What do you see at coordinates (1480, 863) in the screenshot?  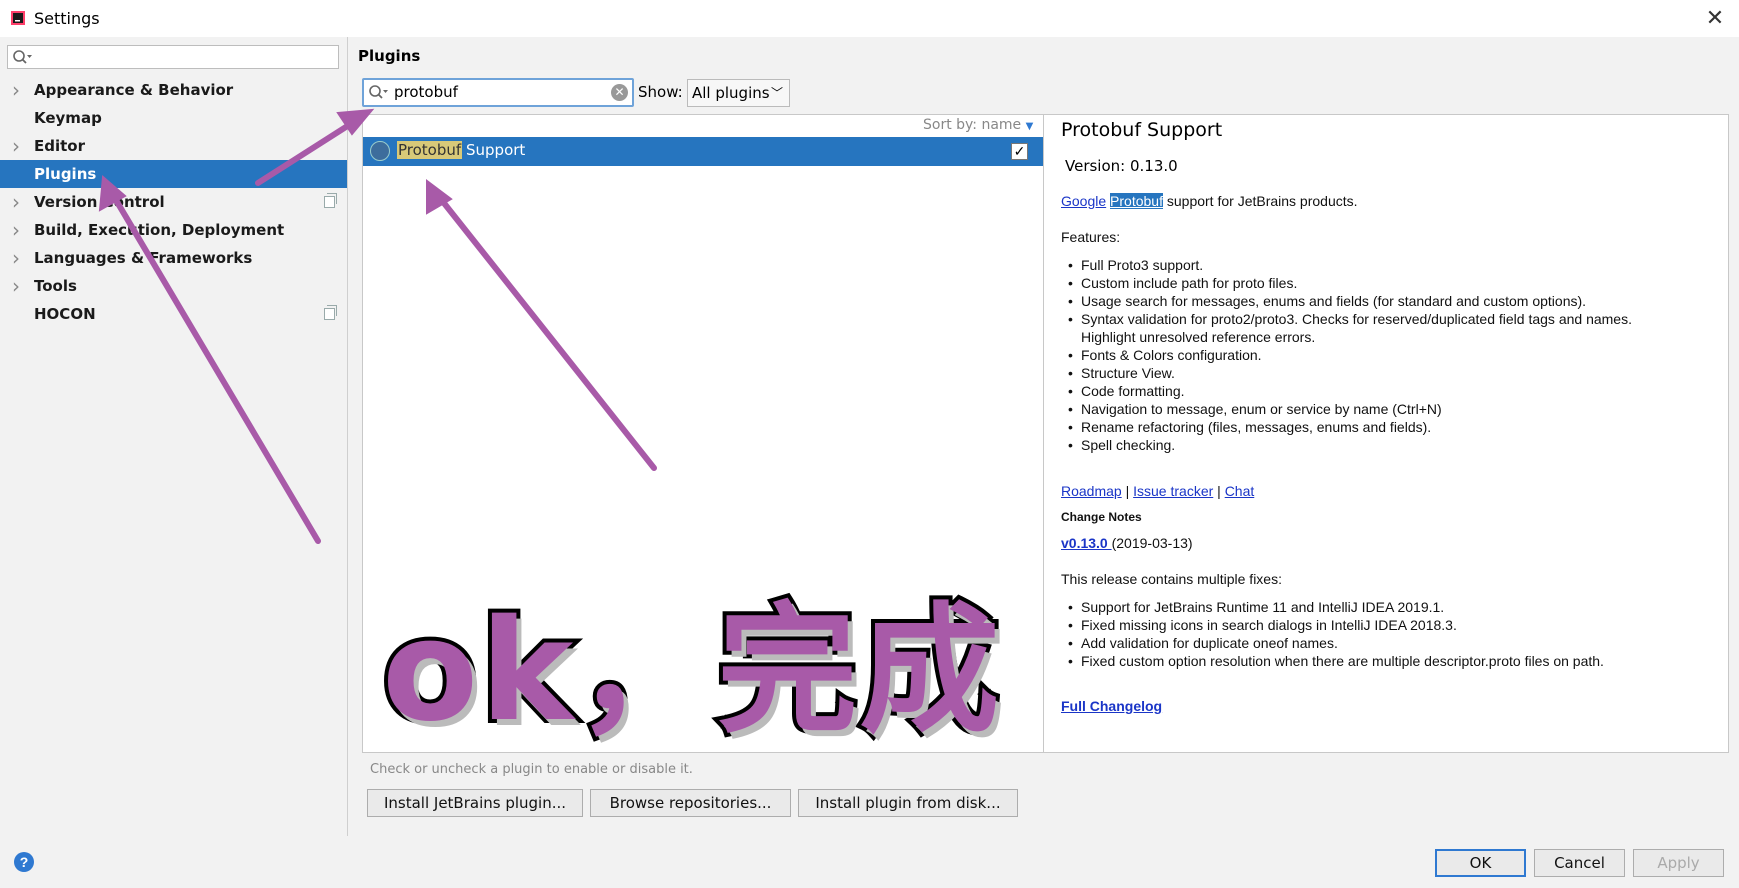 I see `ok-button: OK` at bounding box center [1480, 863].